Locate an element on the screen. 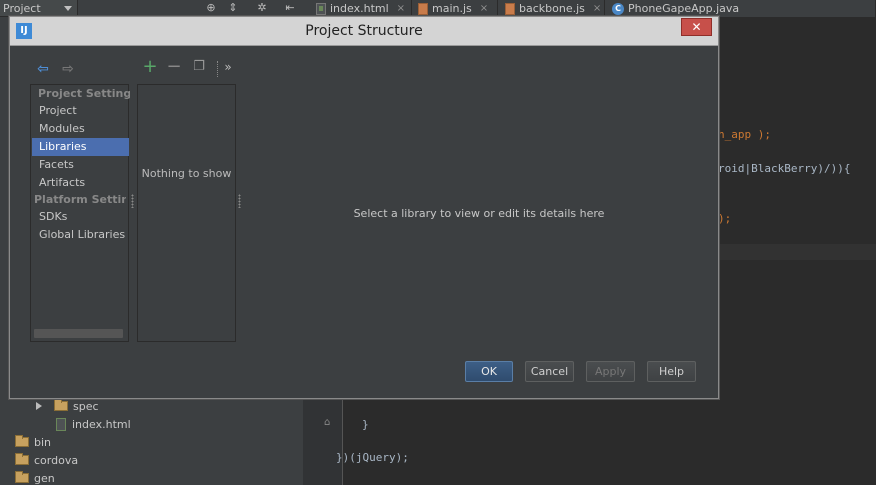 Image resolution: width=876 pixels, height=485 pixels. nav-item-modules: Modules is located at coordinates (80, 129).